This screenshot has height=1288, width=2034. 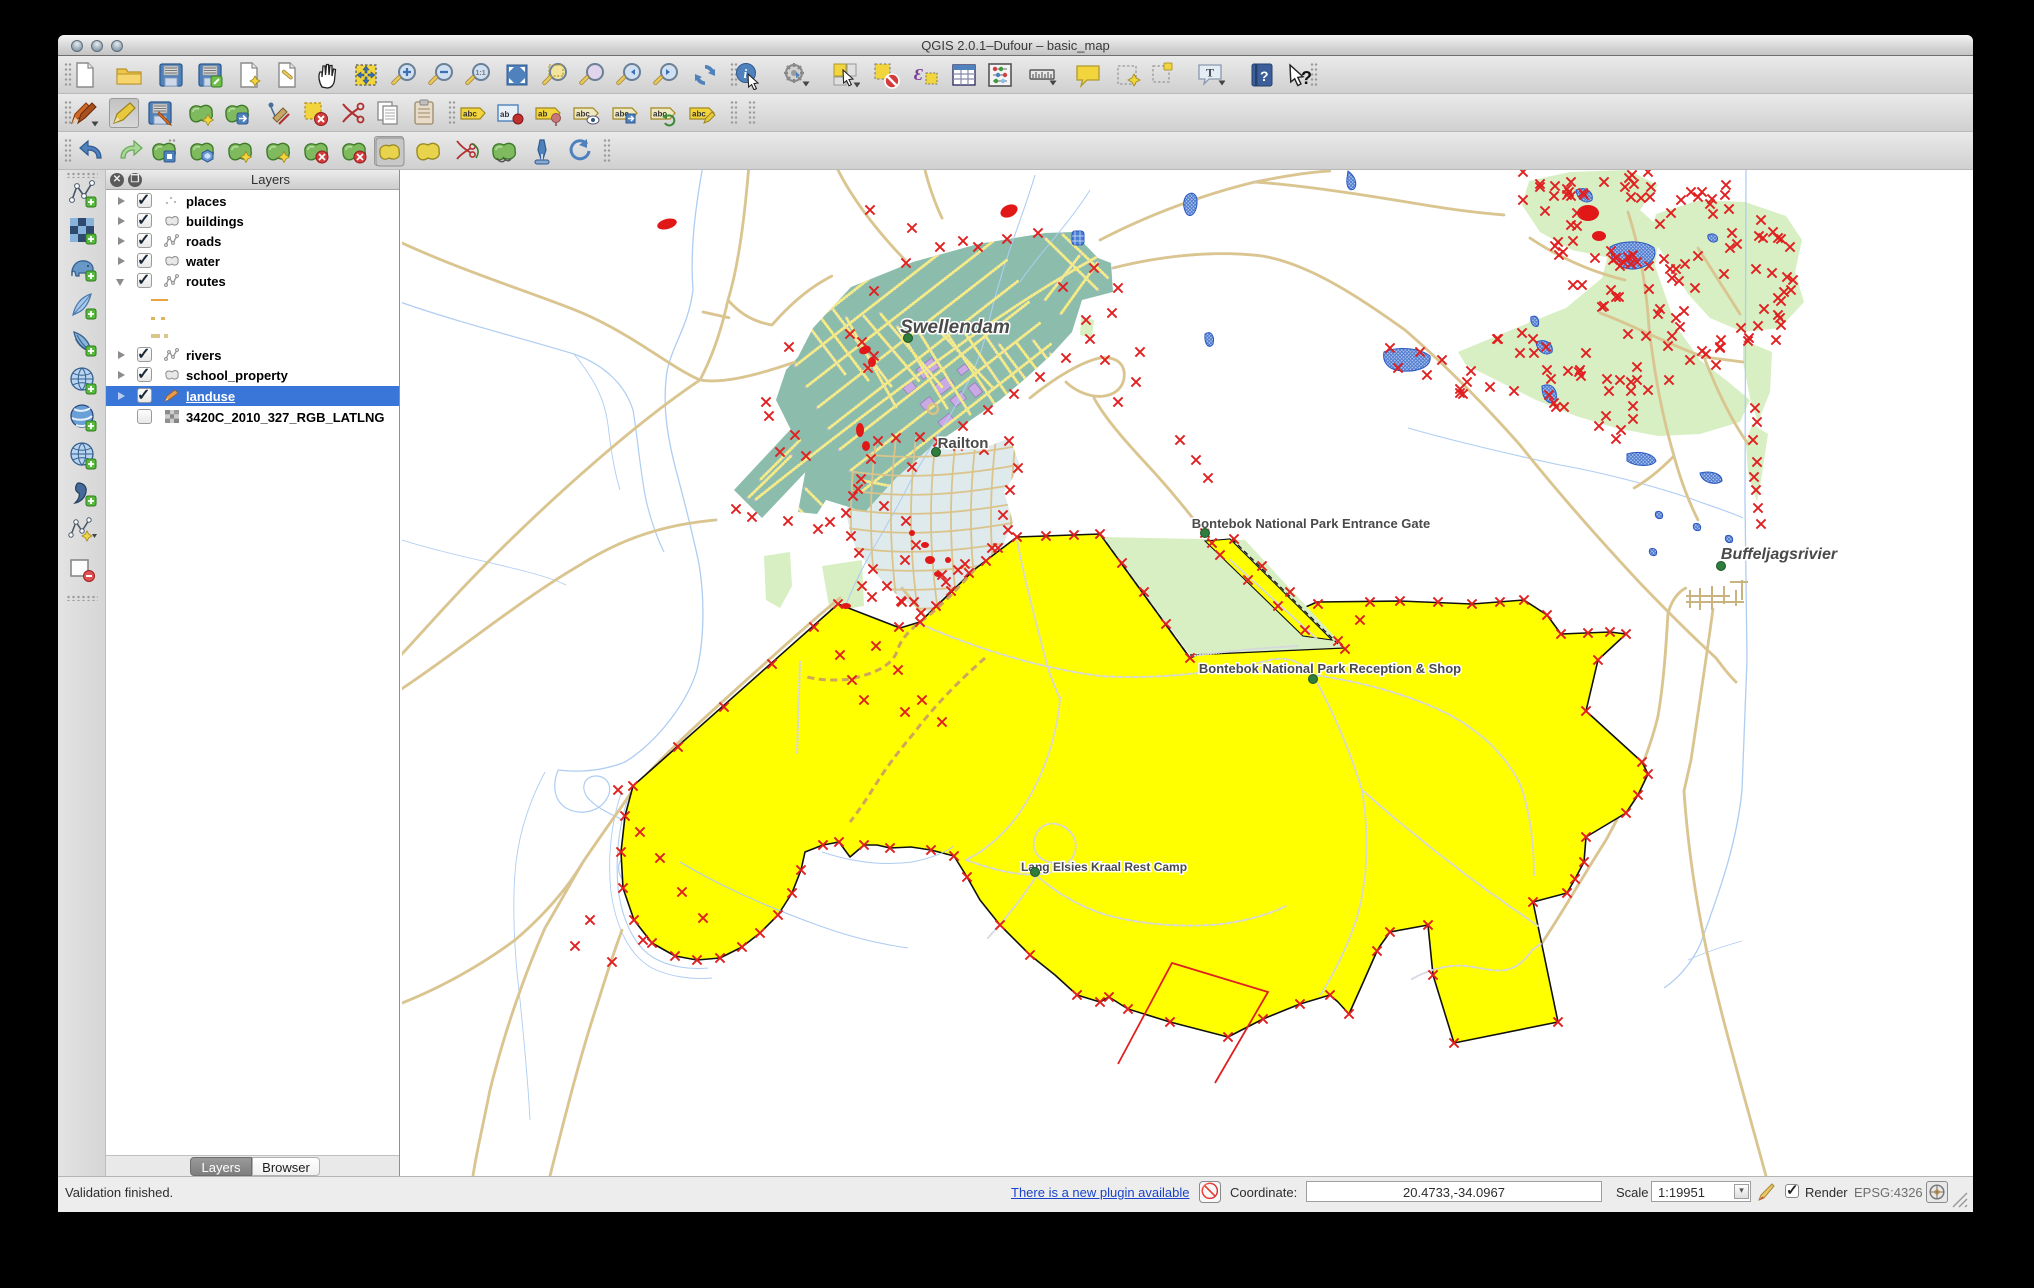 I want to click on svg-text: Swellendam, so click(x=955, y=327).